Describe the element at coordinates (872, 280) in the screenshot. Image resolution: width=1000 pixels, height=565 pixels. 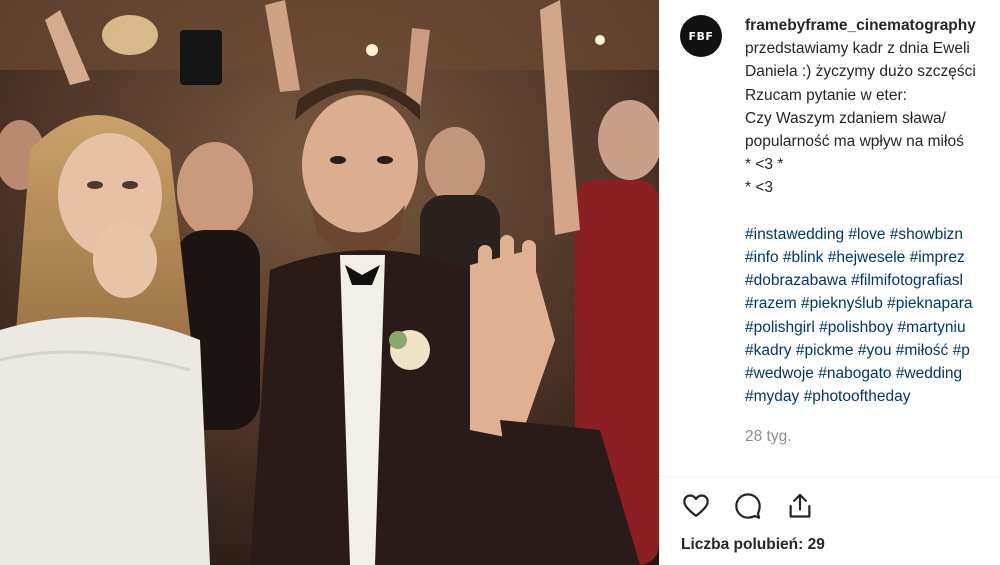
I see `hashtag-line: #dobrazabawa #filmifotografiasl` at that location.